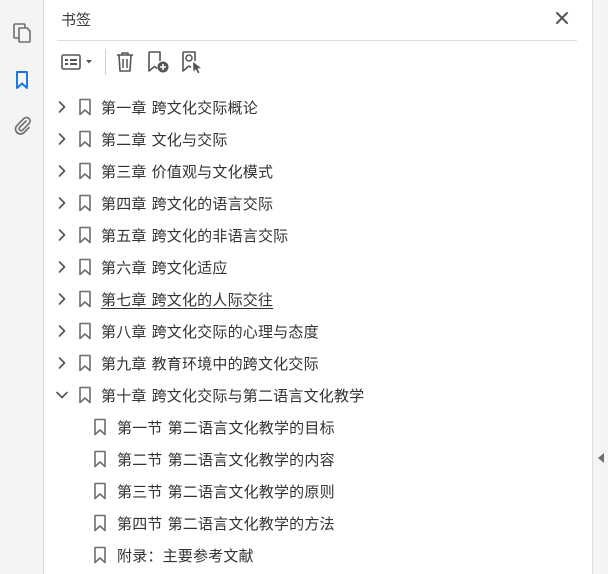  Describe the element at coordinates (318, 20) in the screenshot. I see `panel-header: 书签` at that location.